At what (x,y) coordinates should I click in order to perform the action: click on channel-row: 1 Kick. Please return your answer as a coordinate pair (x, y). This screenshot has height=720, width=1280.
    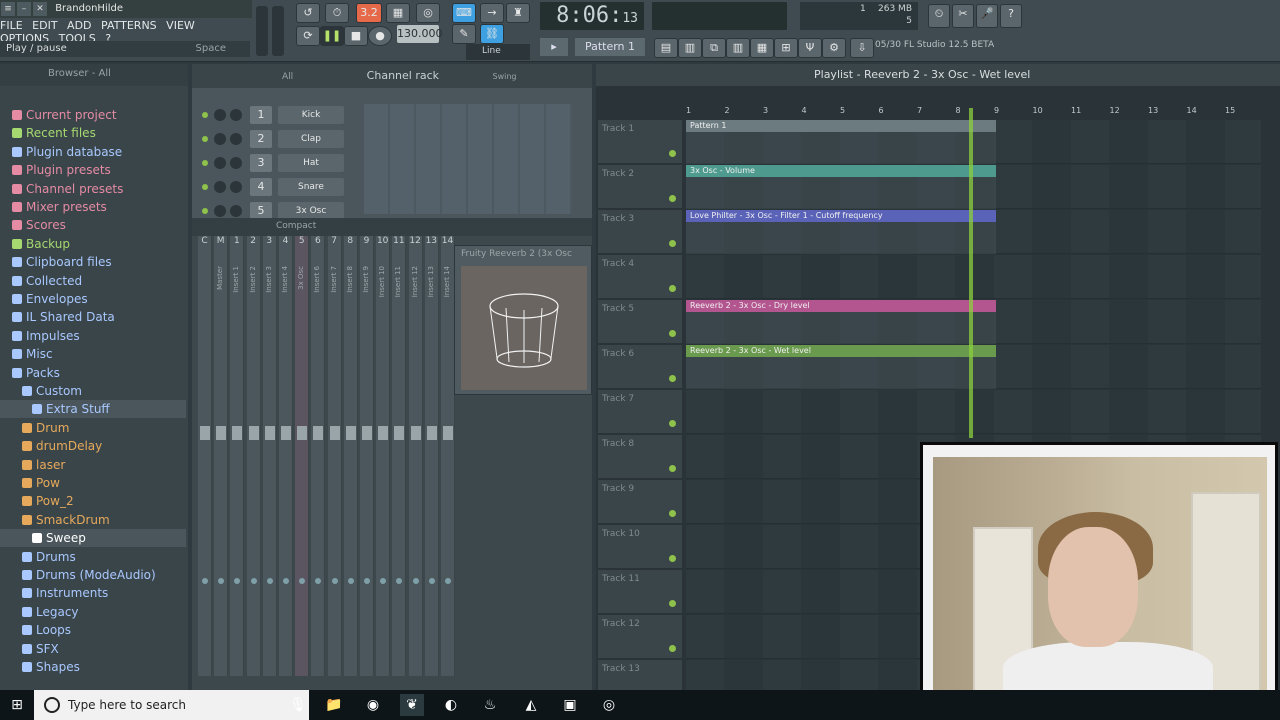
    Looking at the image, I should click on (287, 116).